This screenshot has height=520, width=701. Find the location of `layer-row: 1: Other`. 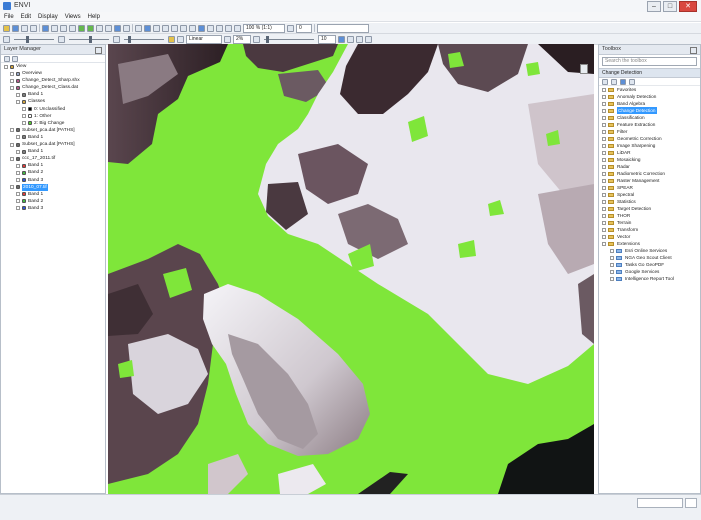

layer-row: 1: Other is located at coordinates (53, 116).